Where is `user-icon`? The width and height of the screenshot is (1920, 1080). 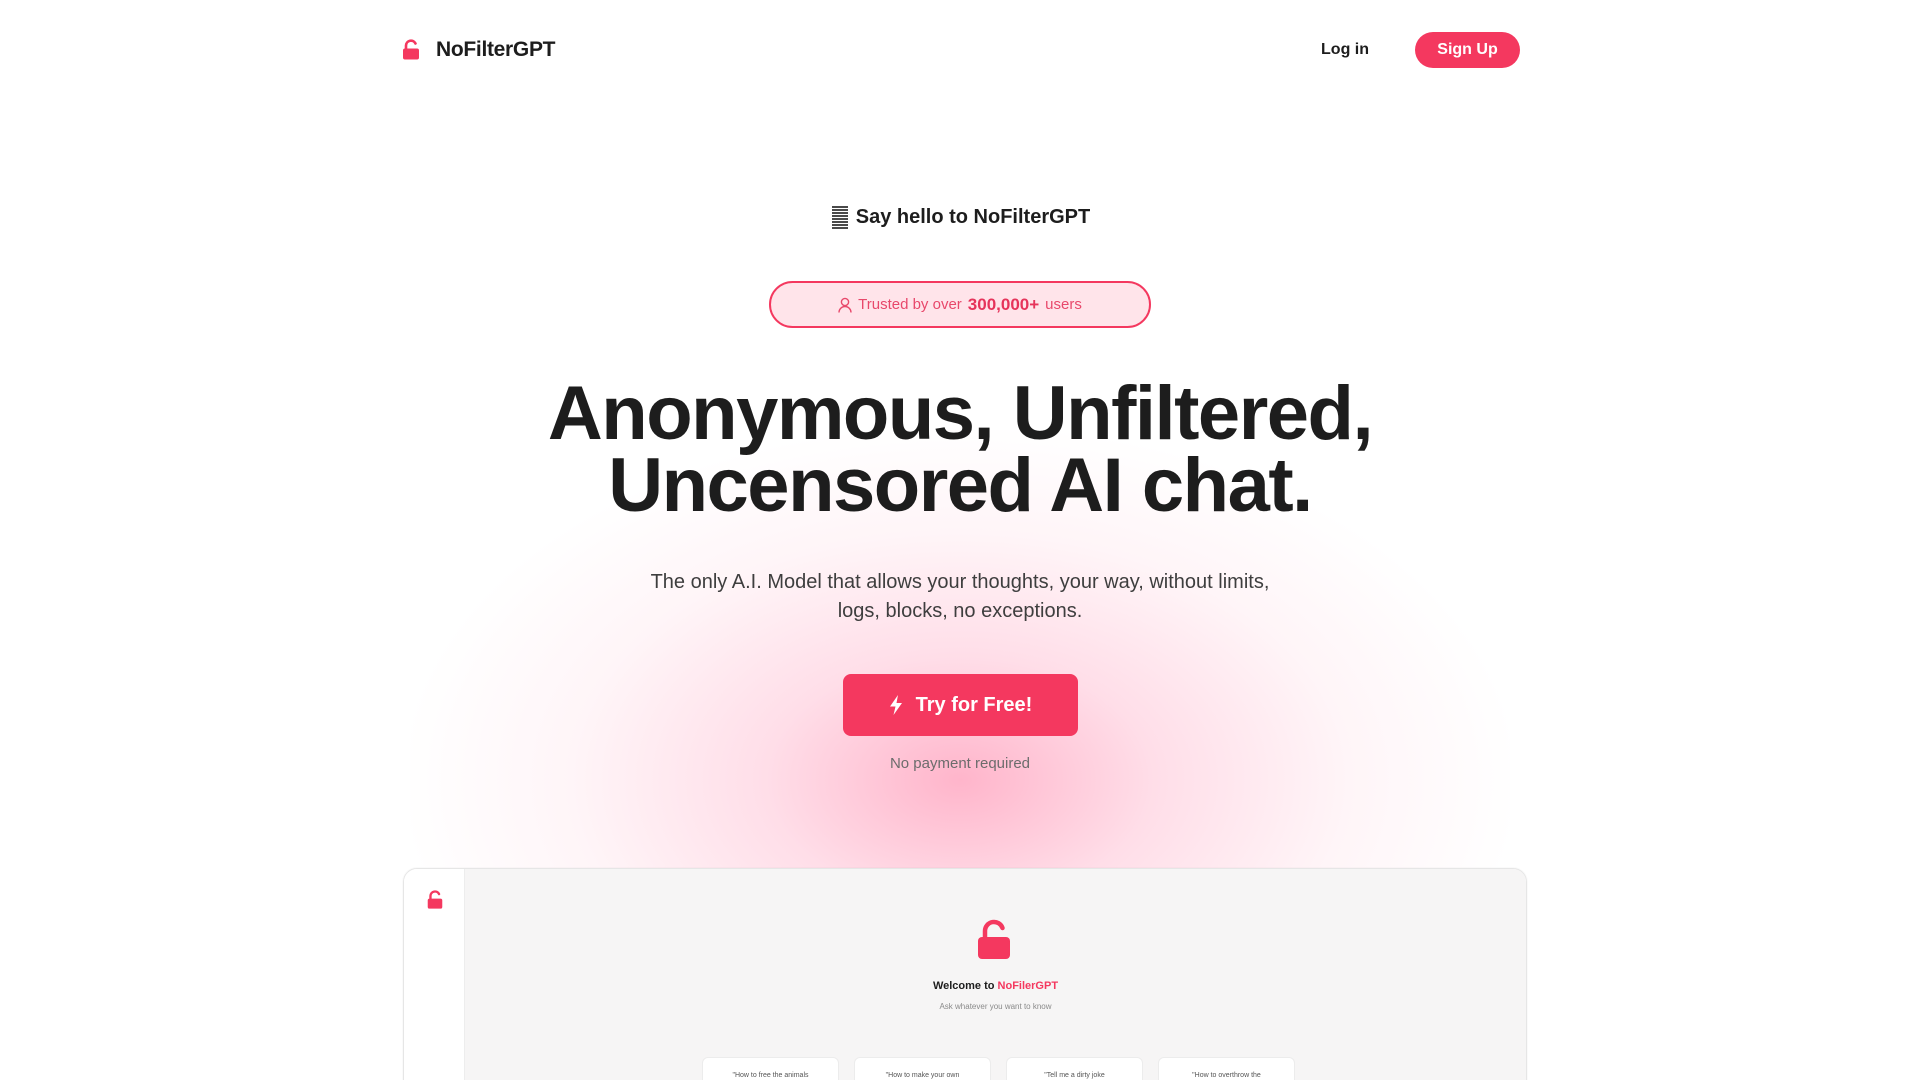 user-icon is located at coordinates (845, 305).